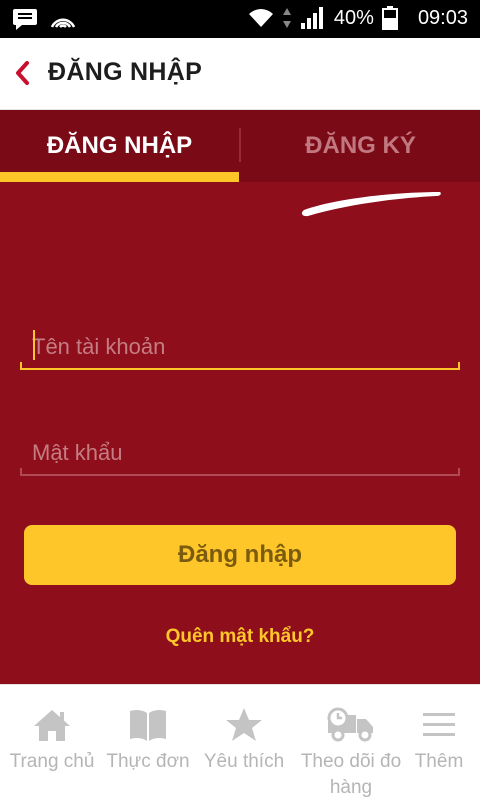 This screenshot has width=480, height=800. What do you see at coordinates (240, 555) in the screenshot?
I see `login-button: Đăng nhập` at bounding box center [240, 555].